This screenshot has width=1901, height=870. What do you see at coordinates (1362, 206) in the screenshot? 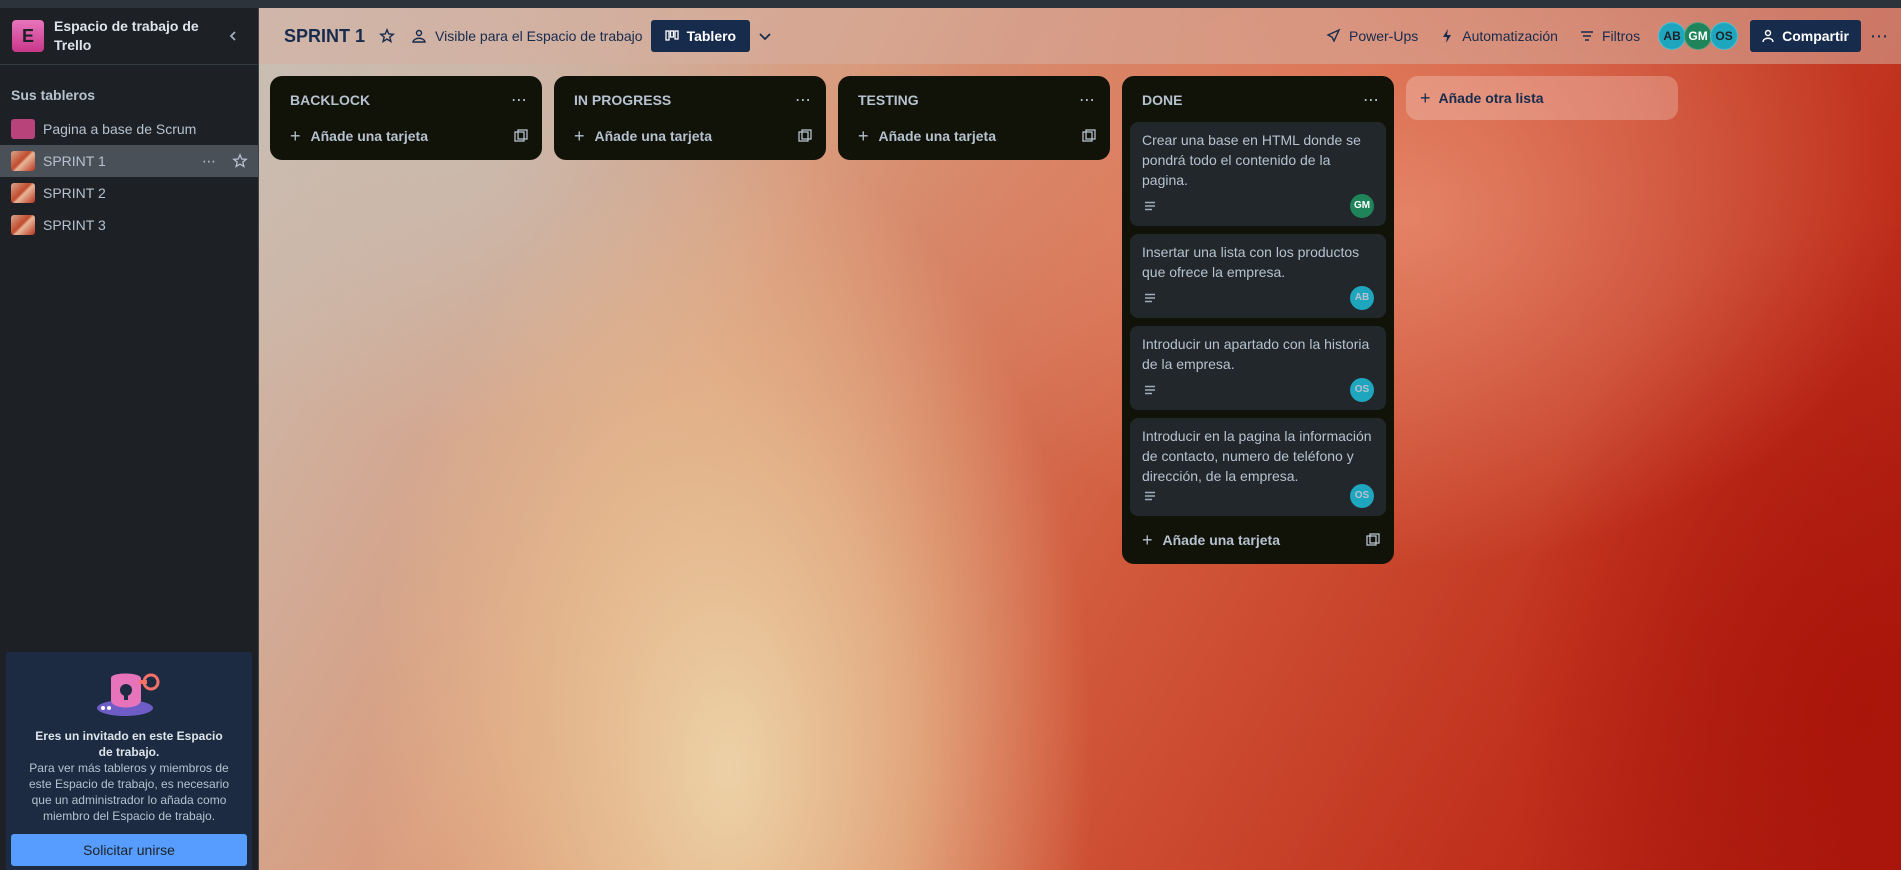
I see `card-member-avatar: GM` at bounding box center [1362, 206].